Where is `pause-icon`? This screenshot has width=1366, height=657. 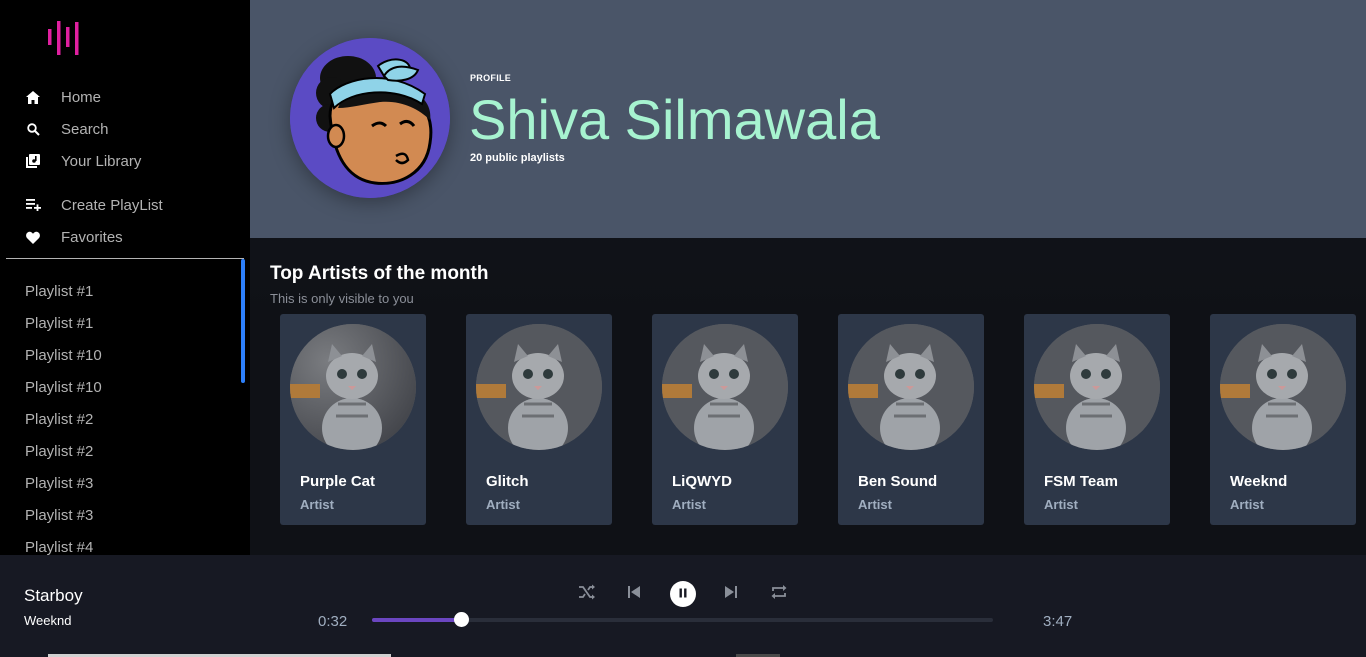 pause-icon is located at coordinates (683, 594).